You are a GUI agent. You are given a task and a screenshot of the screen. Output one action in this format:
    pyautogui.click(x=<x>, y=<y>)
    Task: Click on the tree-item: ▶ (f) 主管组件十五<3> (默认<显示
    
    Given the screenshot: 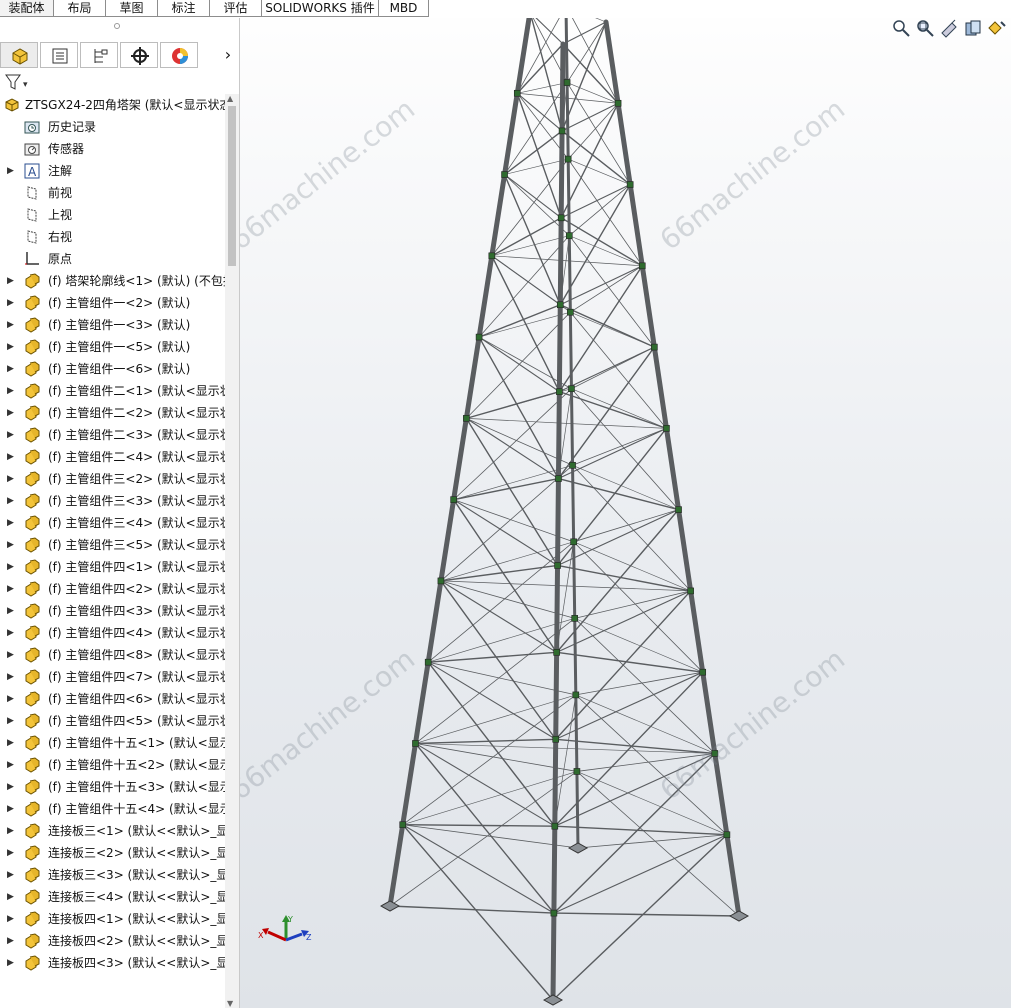 What is the action you would take?
    pyautogui.click(x=113, y=787)
    